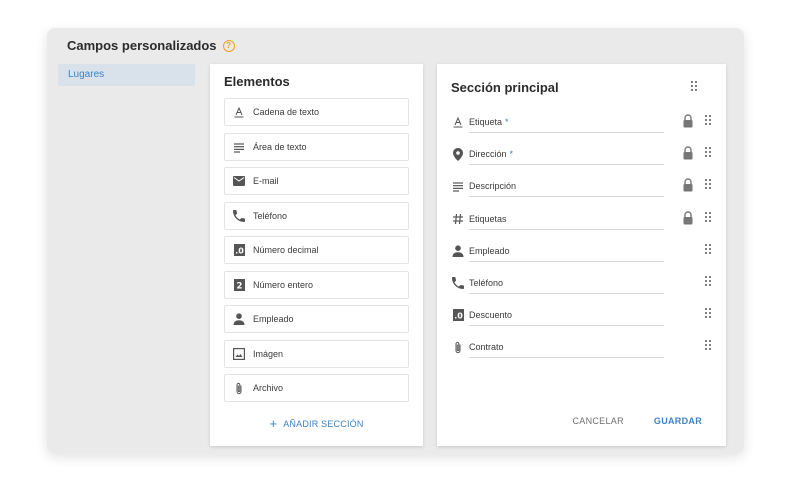 The height and width of the screenshot is (500, 800). Describe the element at coordinates (268, 388) in the screenshot. I see `element-label: Archivo` at that location.